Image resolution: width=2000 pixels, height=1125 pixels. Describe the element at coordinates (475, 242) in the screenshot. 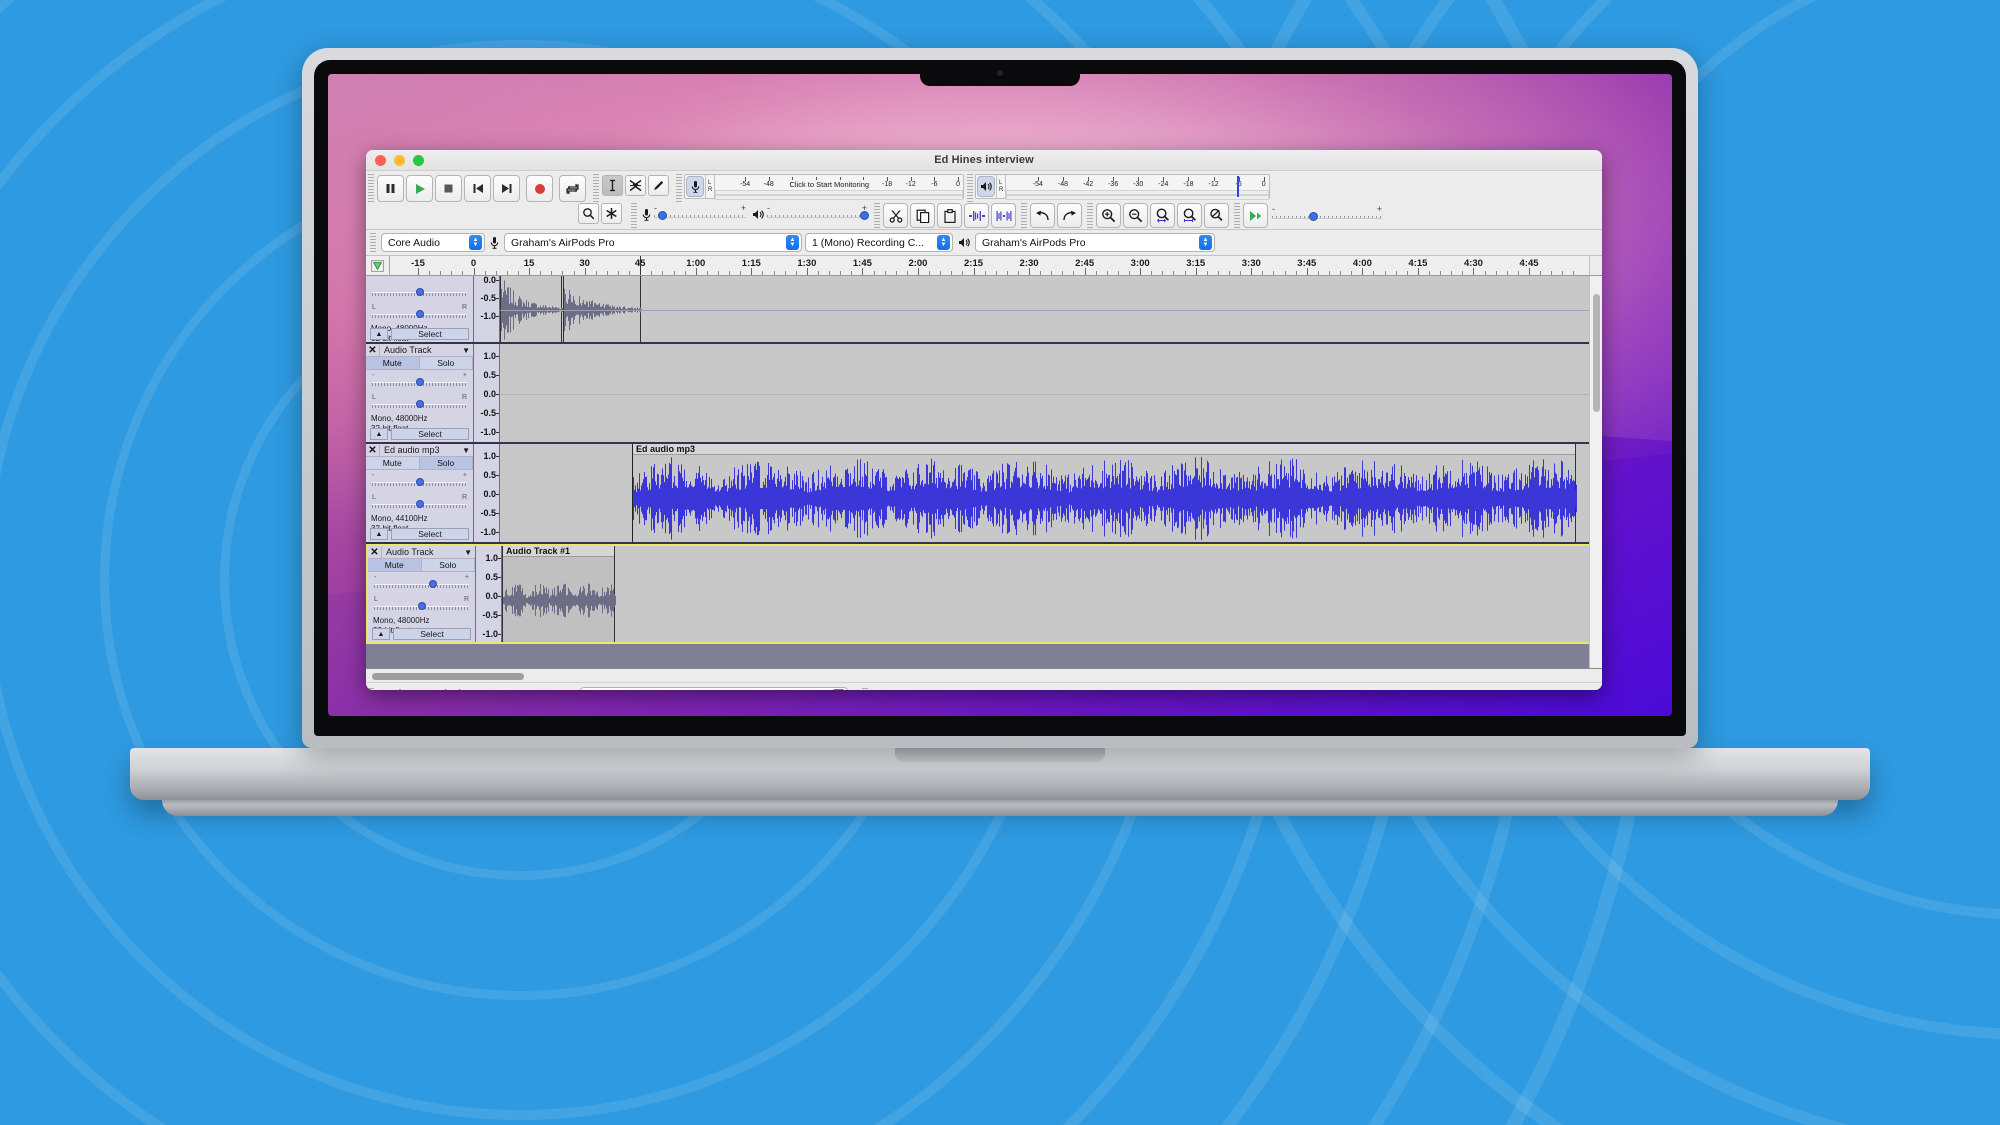

I see `audio-host-stepper: ▲ ▼` at that location.